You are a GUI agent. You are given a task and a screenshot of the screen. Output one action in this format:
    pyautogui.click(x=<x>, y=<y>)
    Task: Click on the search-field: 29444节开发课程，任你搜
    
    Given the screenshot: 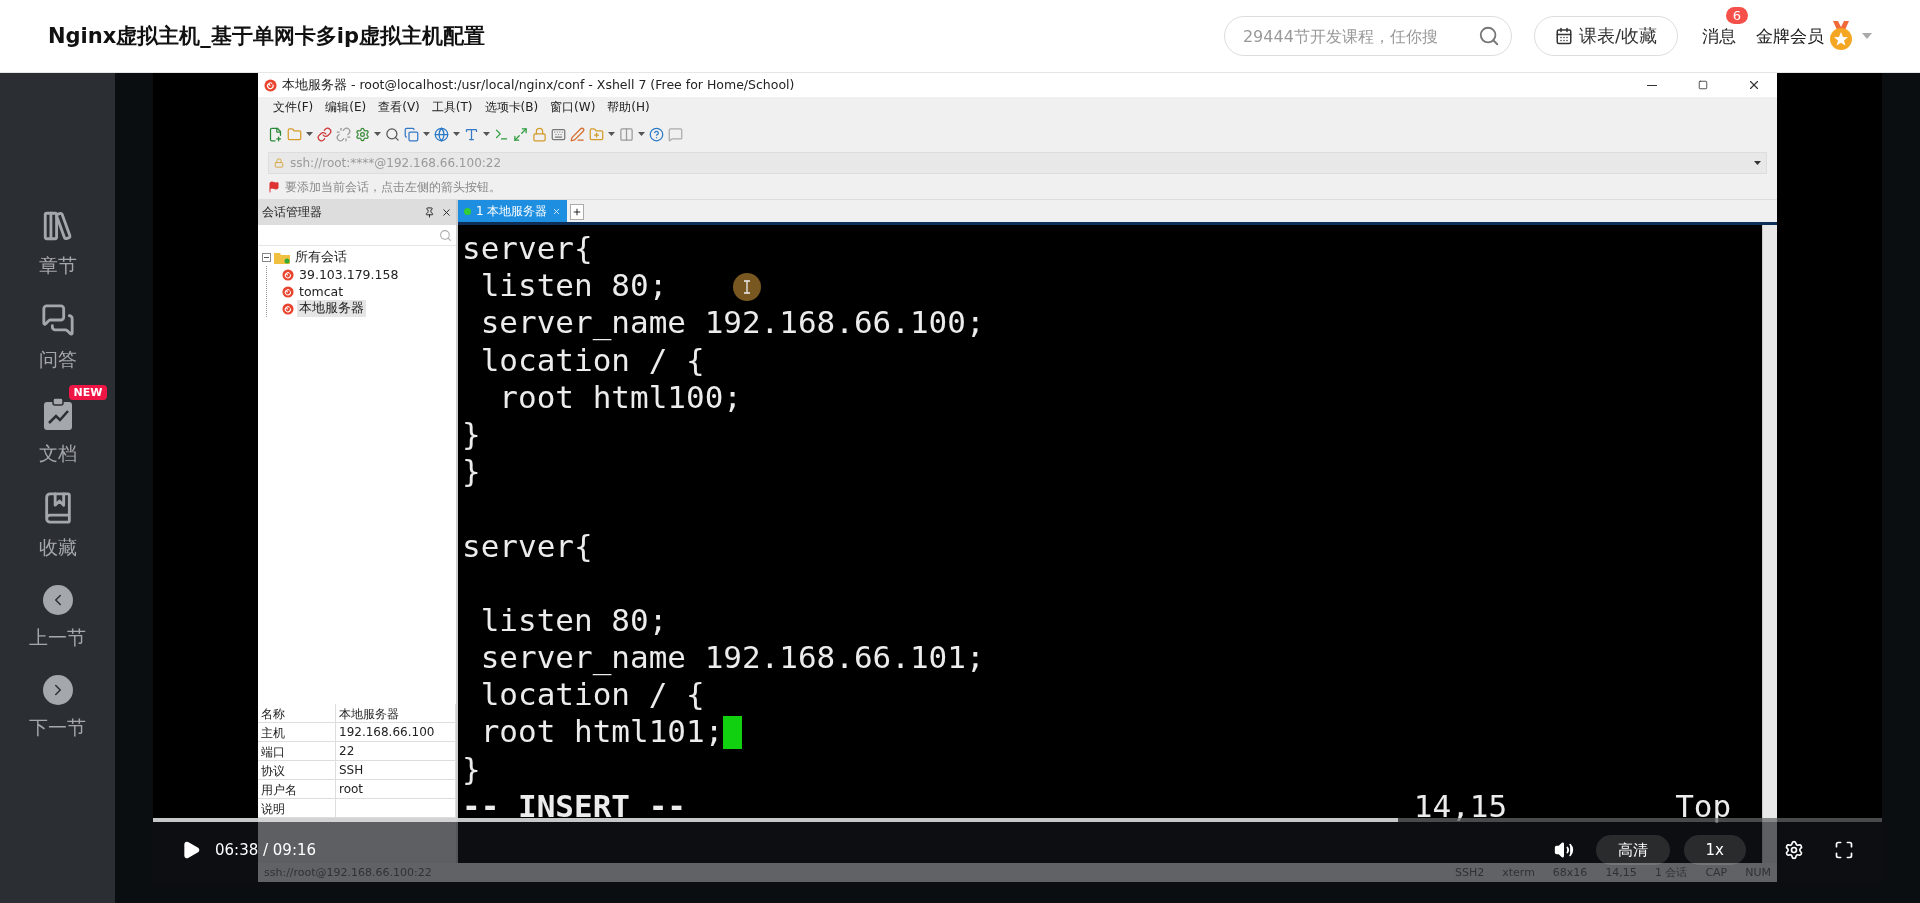 What is the action you would take?
    pyautogui.click(x=1367, y=36)
    